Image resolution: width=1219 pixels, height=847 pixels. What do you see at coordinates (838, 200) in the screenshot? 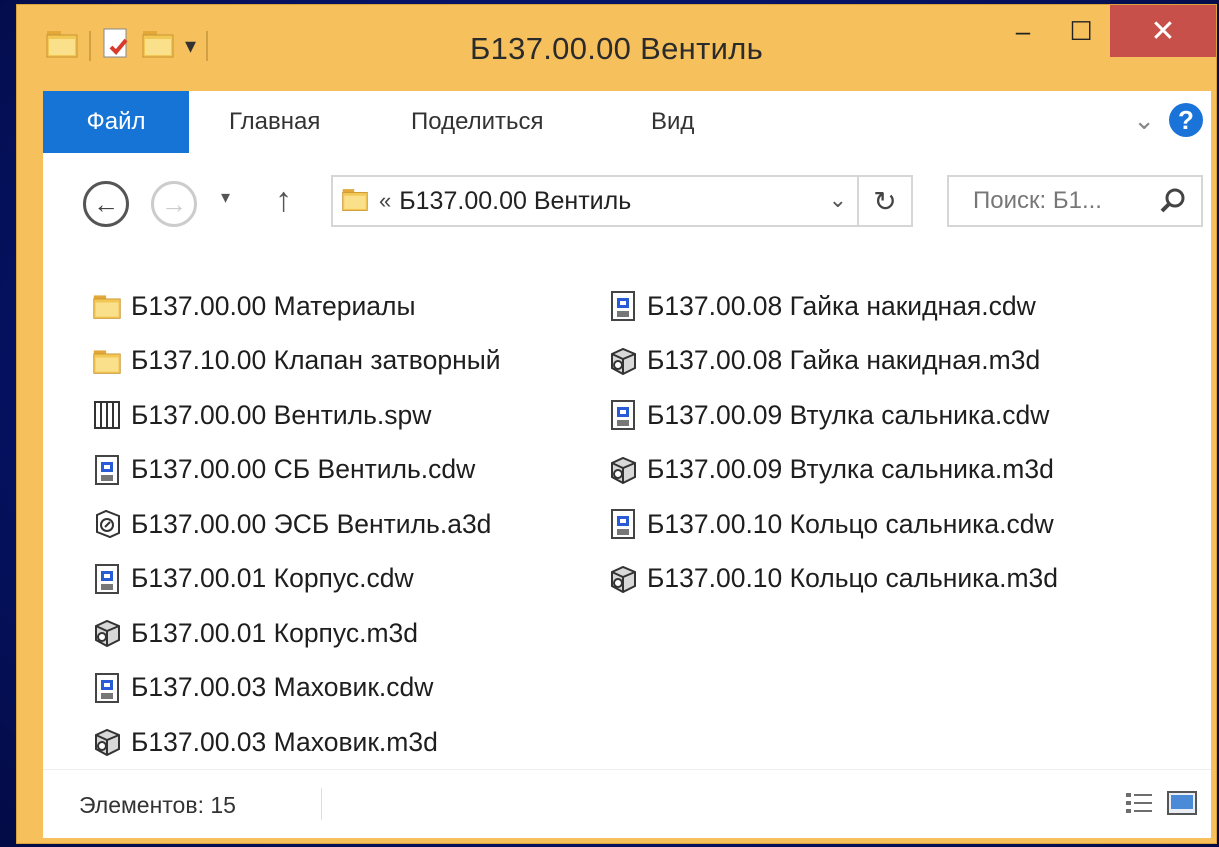
I see `address-dropdown-icon: ⌄` at bounding box center [838, 200].